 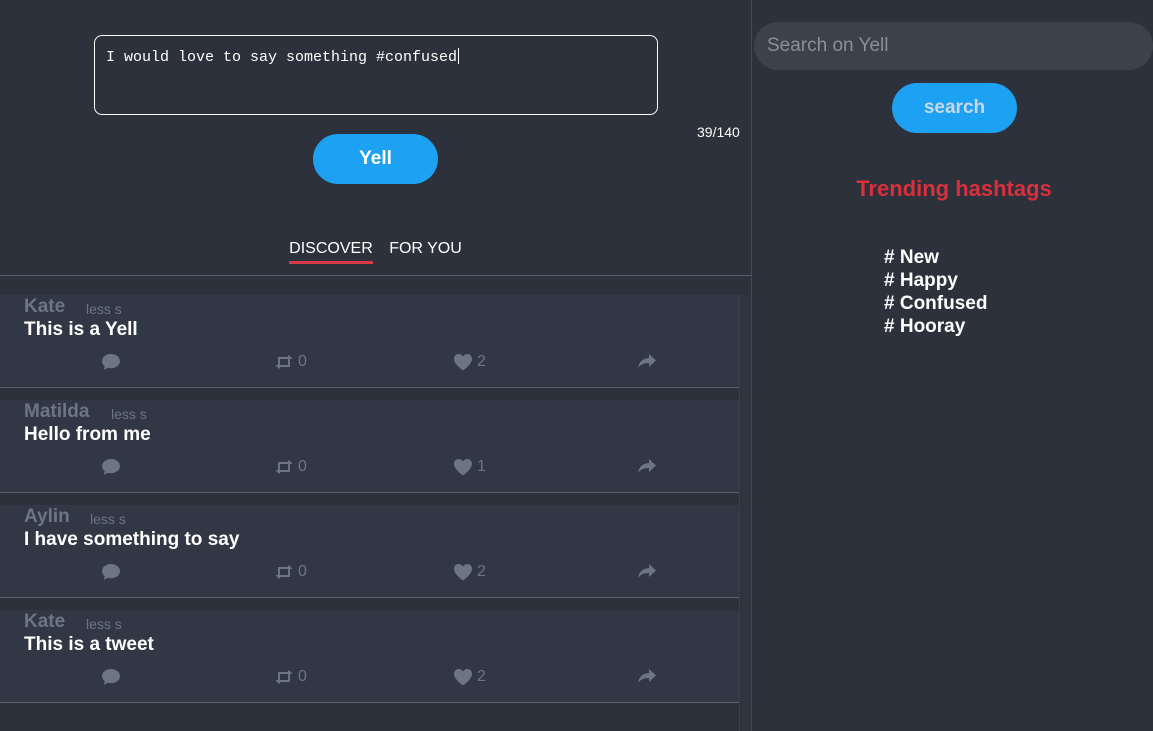 I want to click on tabs-divider, so click(x=375, y=275).